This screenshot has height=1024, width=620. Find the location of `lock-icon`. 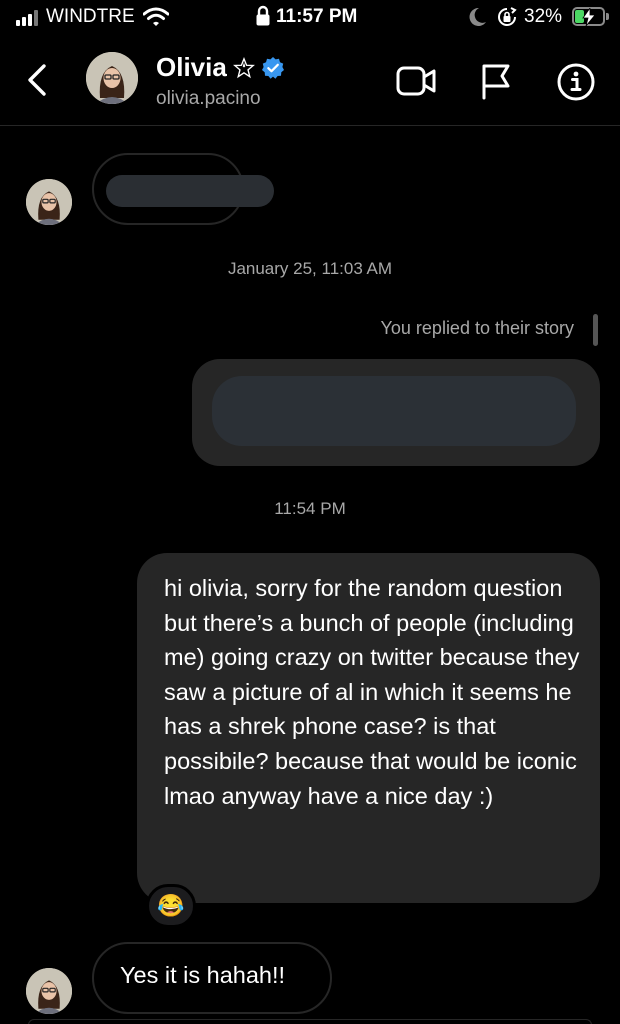

lock-icon is located at coordinates (263, 15).